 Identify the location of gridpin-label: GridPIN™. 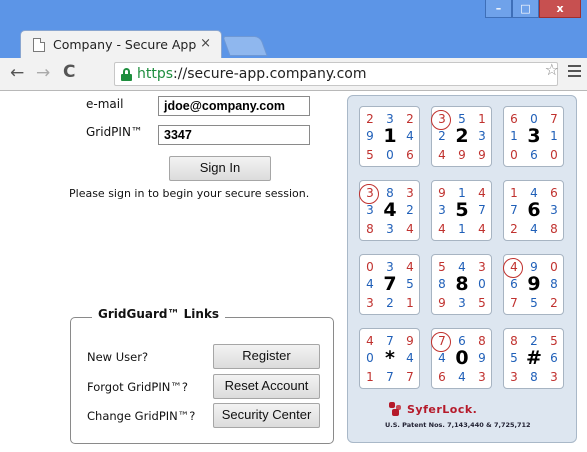
(114, 132).